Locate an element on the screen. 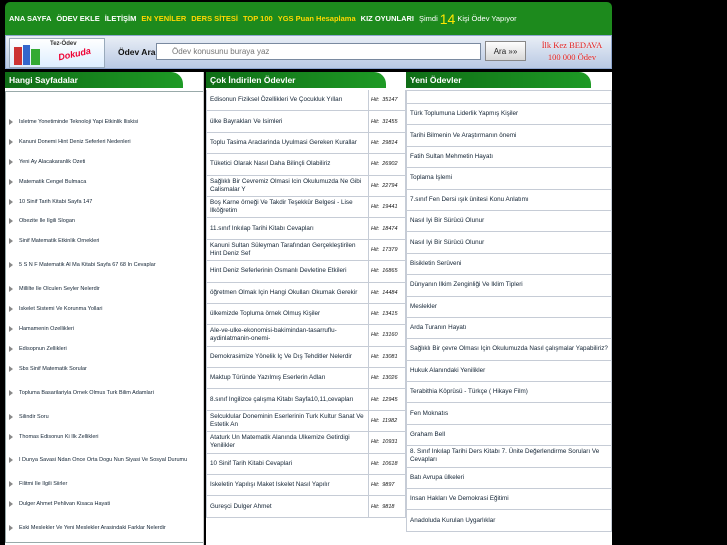 This screenshot has width=727, height=545. list-item: Silindir Soru is located at coordinates (104, 417).